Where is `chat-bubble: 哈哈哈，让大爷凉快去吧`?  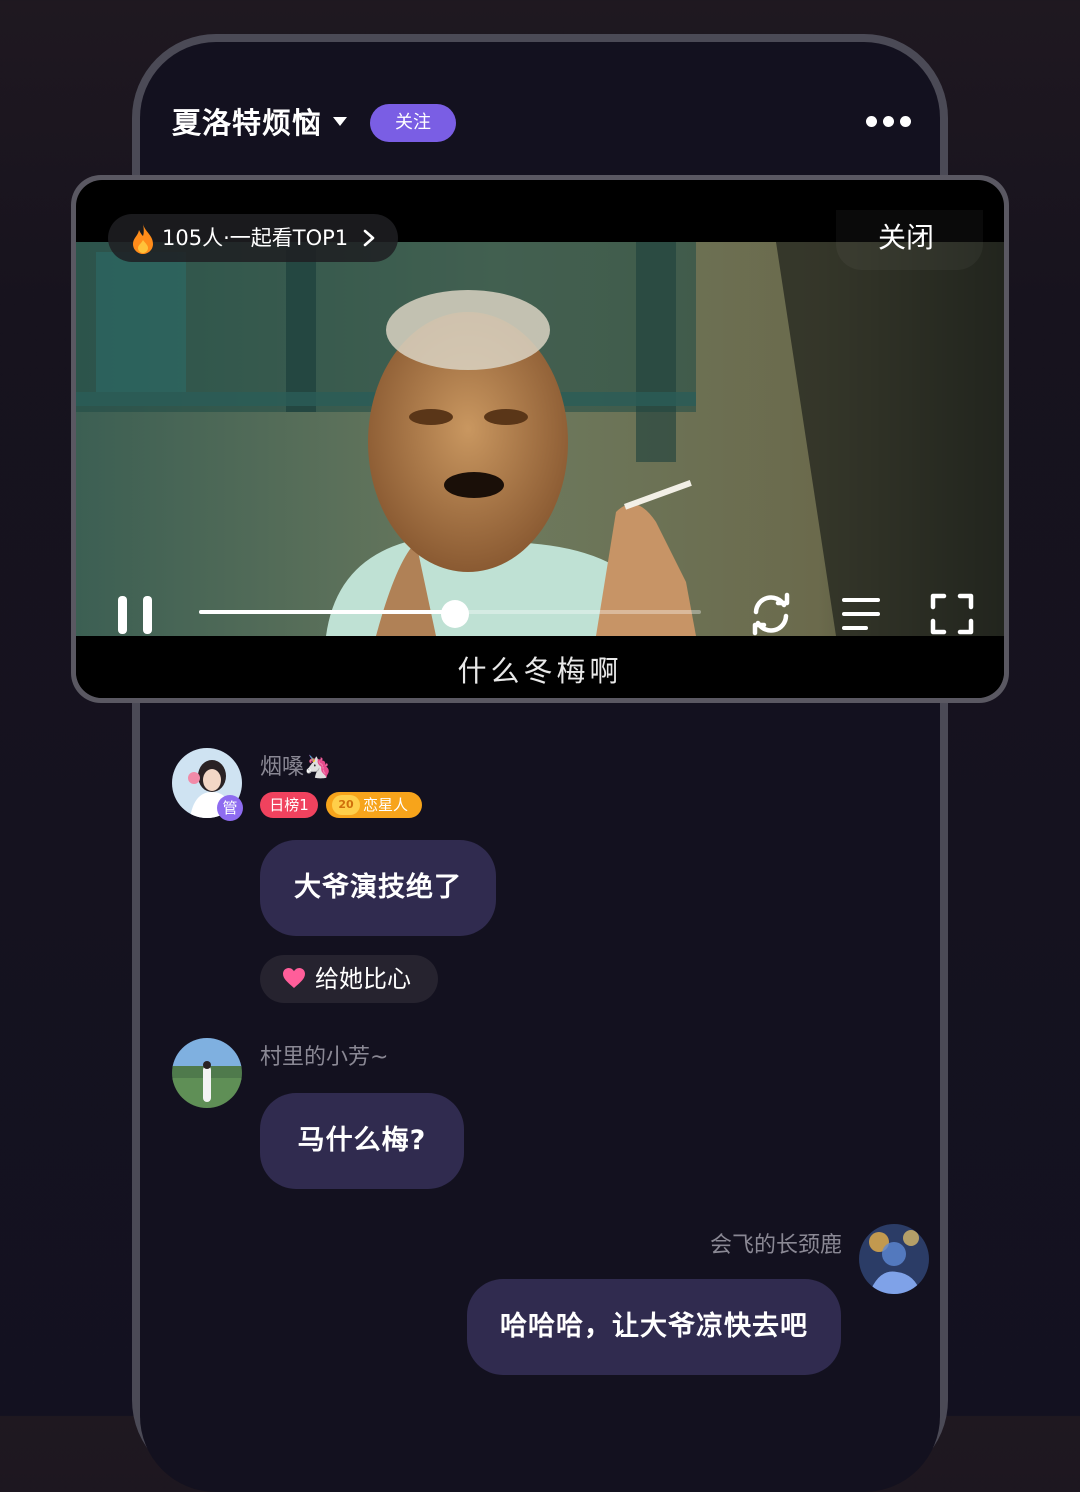 chat-bubble: 哈哈哈，让大爷凉快去吧 is located at coordinates (654, 1327).